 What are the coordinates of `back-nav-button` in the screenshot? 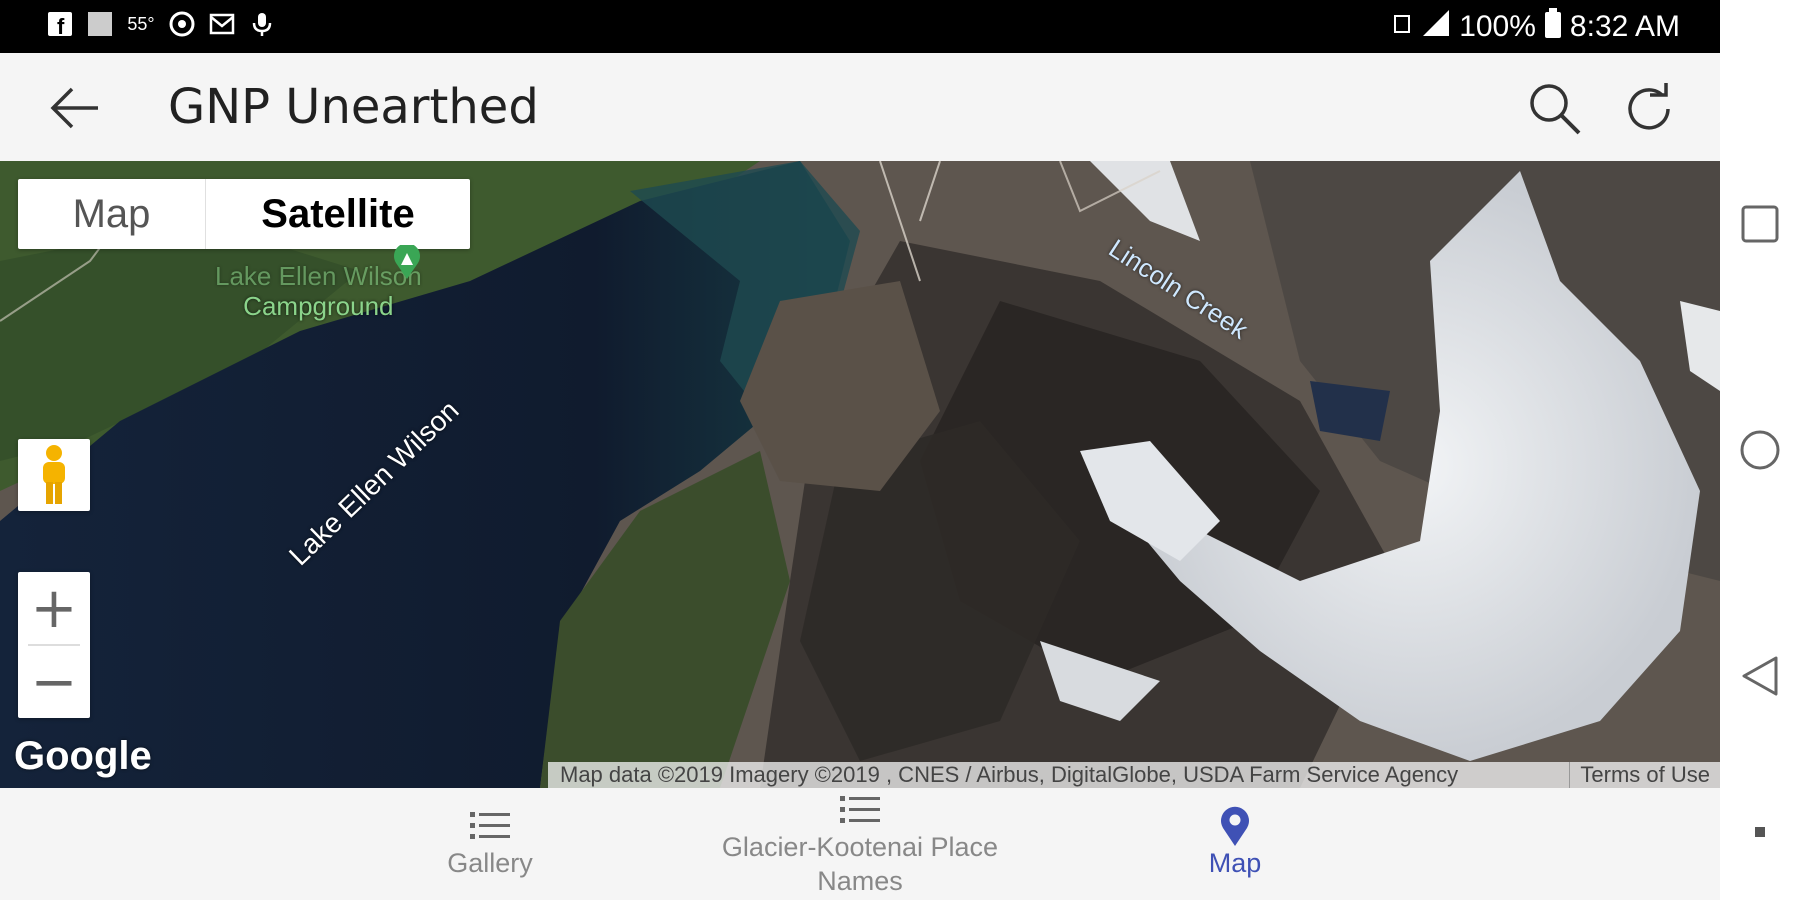 It's located at (1760, 676).